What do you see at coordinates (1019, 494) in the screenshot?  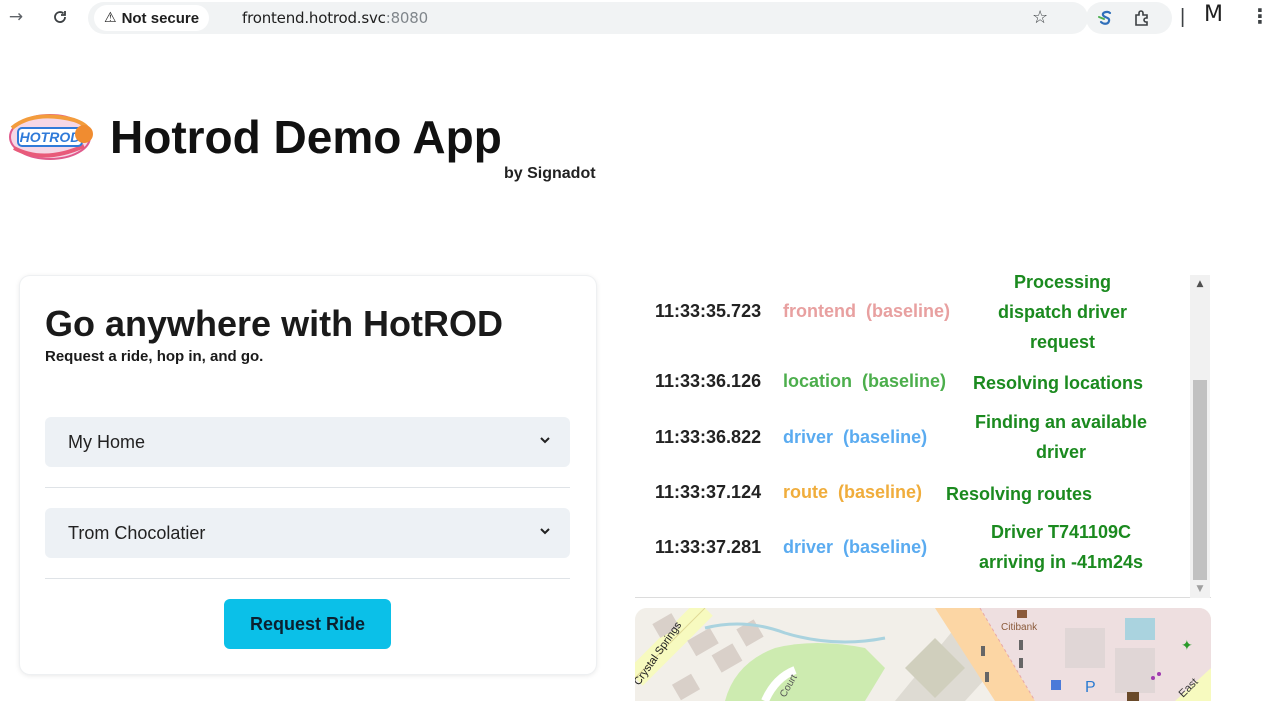 I see `log-message: Resolving routes` at bounding box center [1019, 494].